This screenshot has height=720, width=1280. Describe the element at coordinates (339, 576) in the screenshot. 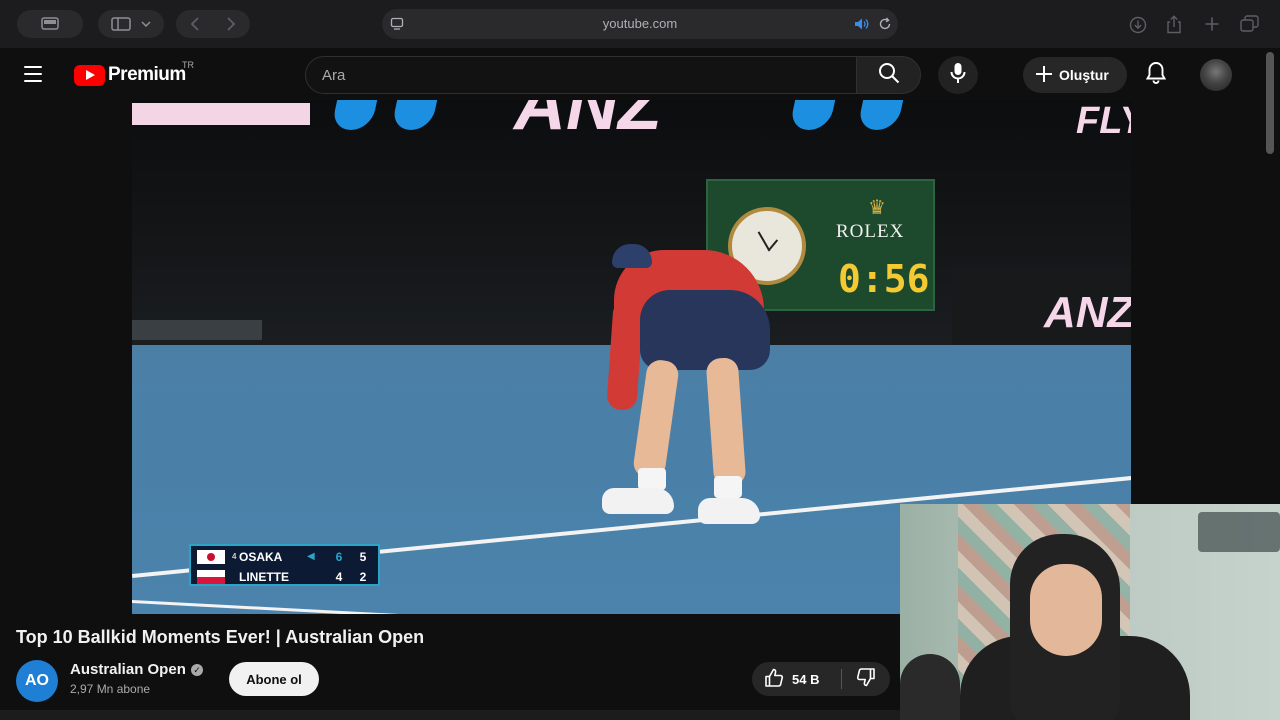

I see `player-set-score: 4` at that location.